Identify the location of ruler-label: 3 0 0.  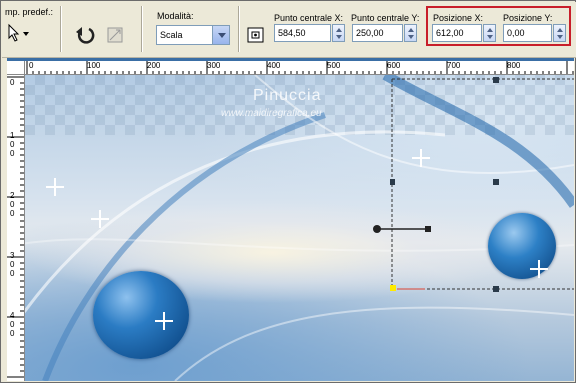
(12, 264).